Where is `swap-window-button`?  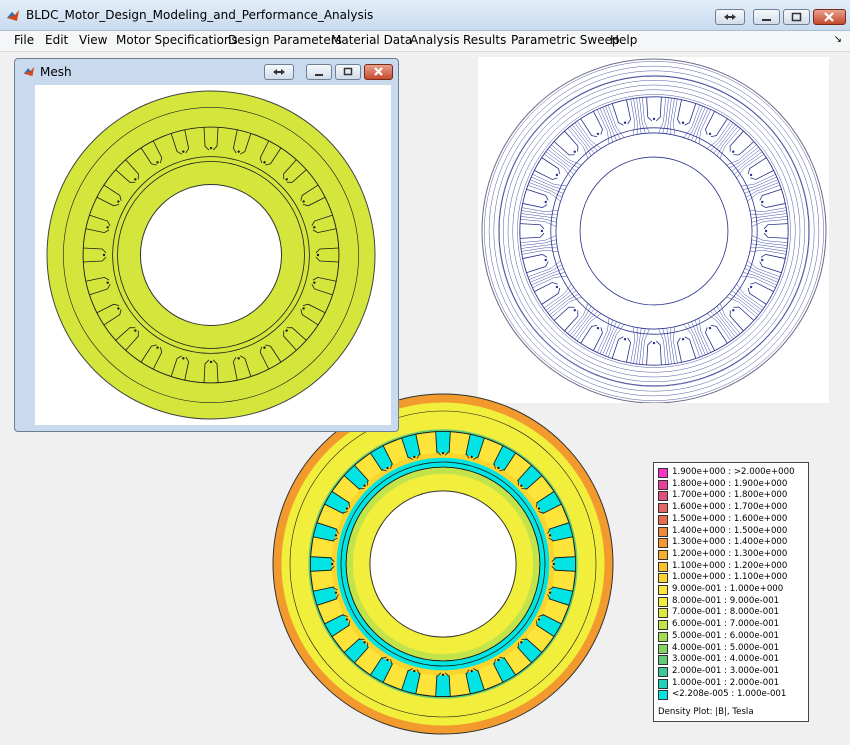 swap-window-button is located at coordinates (730, 17).